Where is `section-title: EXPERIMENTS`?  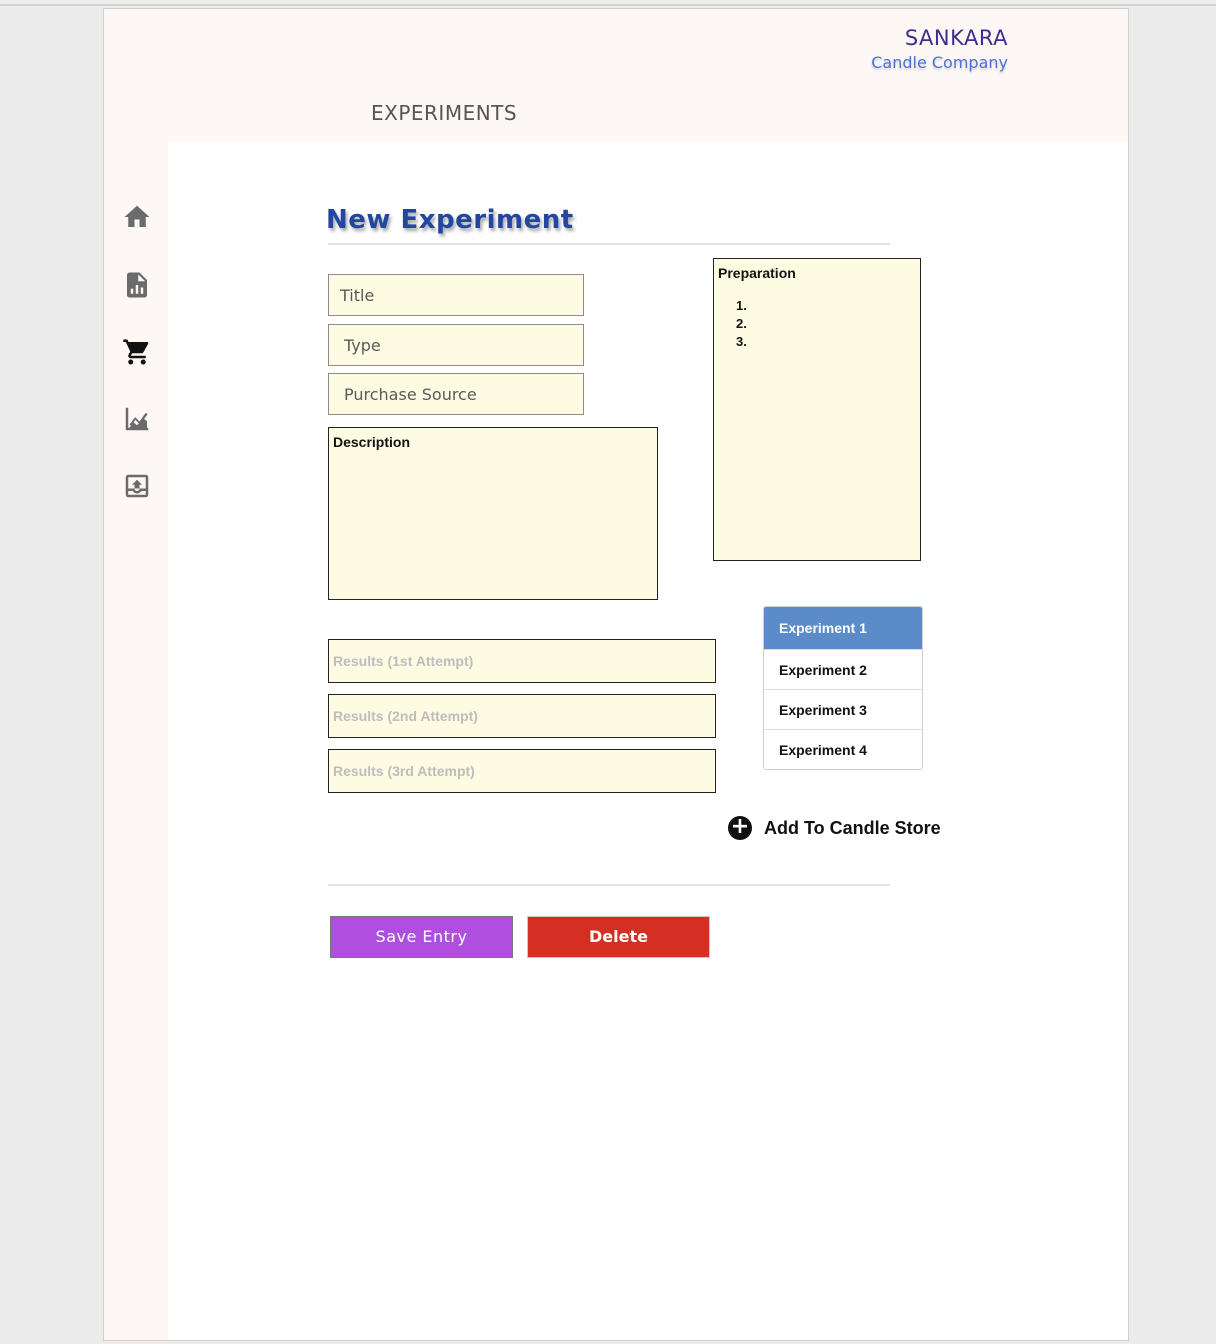
section-title: EXPERIMENTS is located at coordinates (444, 113).